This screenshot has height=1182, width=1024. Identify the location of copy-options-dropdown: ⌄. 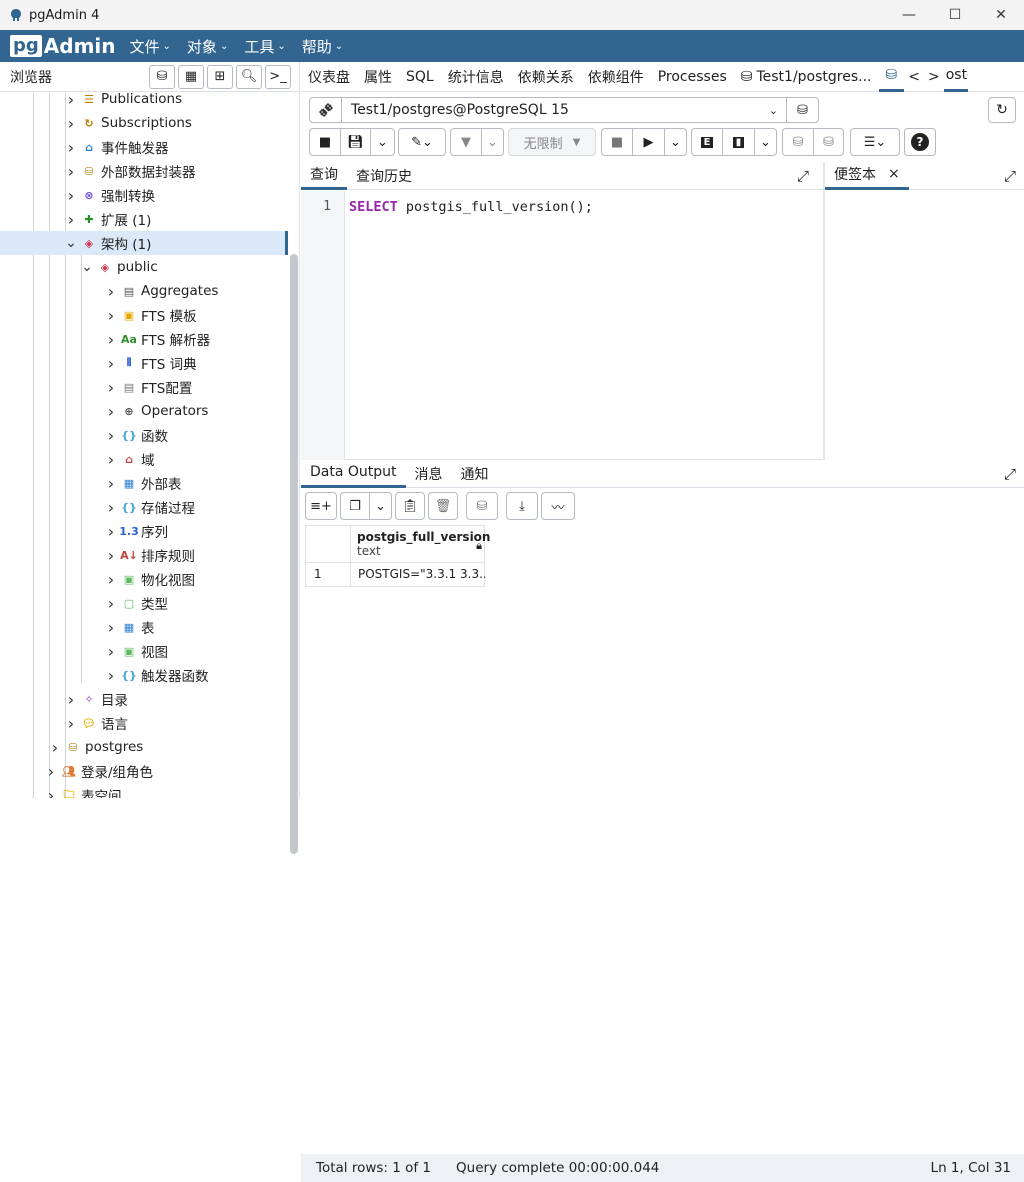
(380, 506).